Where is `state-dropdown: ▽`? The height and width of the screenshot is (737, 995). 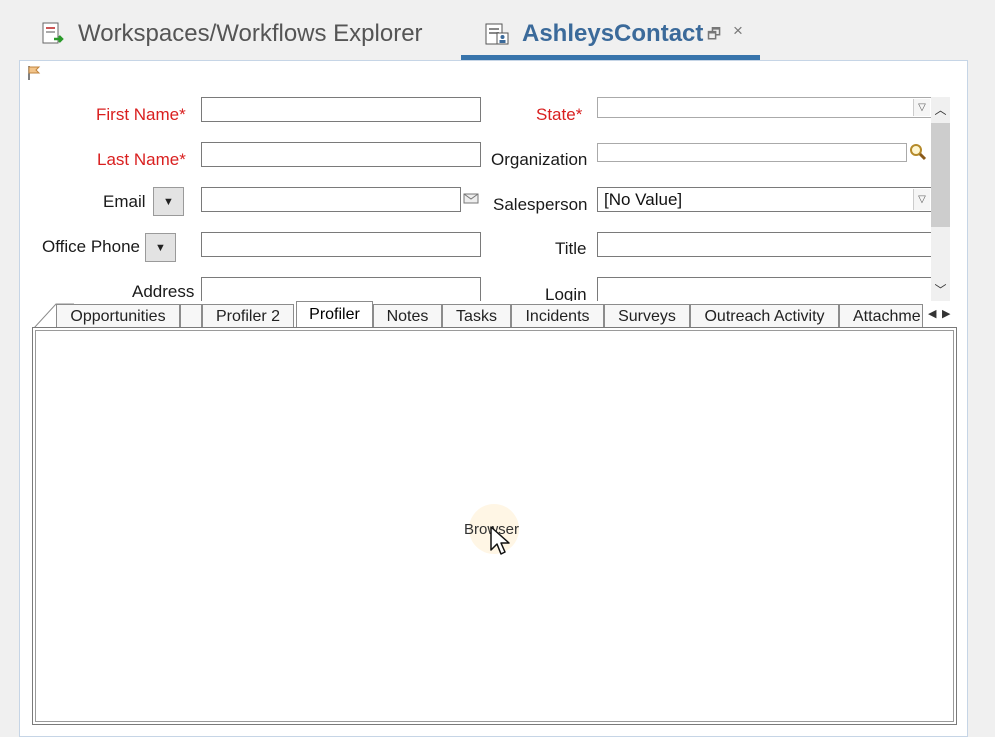 state-dropdown: ▽ is located at coordinates (764, 107).